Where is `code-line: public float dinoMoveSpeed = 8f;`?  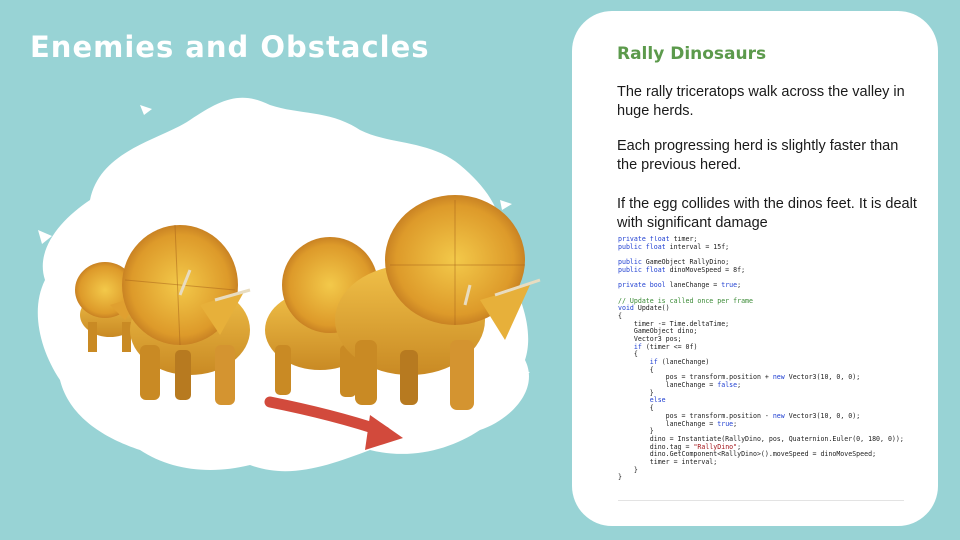
code-line: public float dinoMoveSpeed = 8f; is located at coordinates (682, 269).